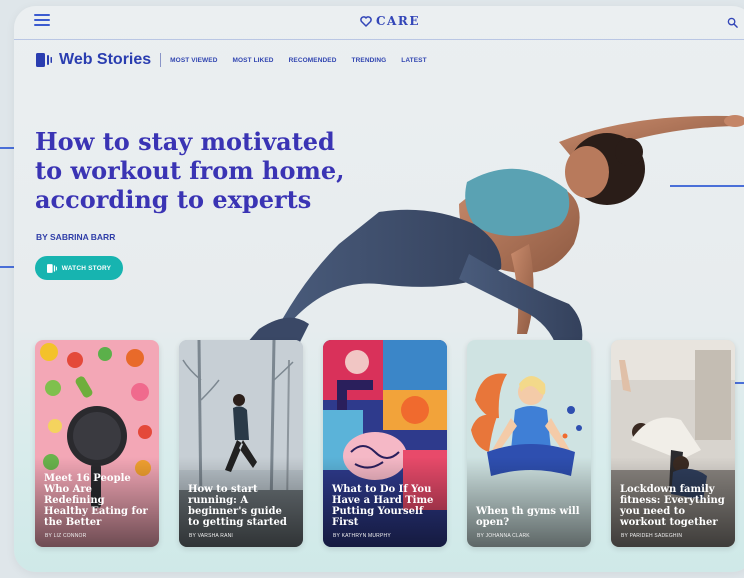  What do you see at coordinates (42, 20) in the screenshot?
I see `menu-icon` at bounding box center [42, 20].